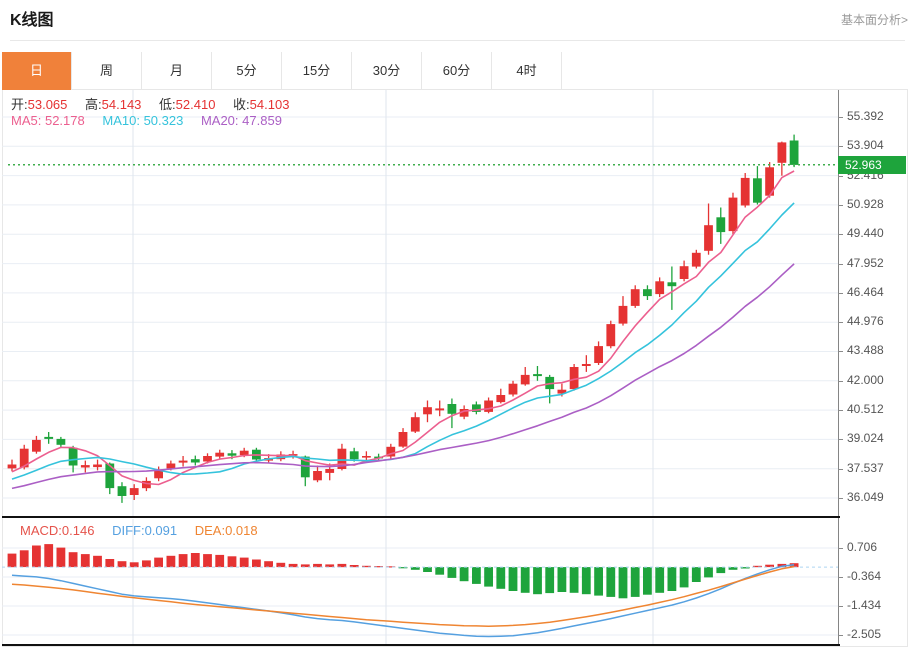 The width and height of the screenshot is (912, 649). I want to click on high-value: 54.143, so click(121, 104).